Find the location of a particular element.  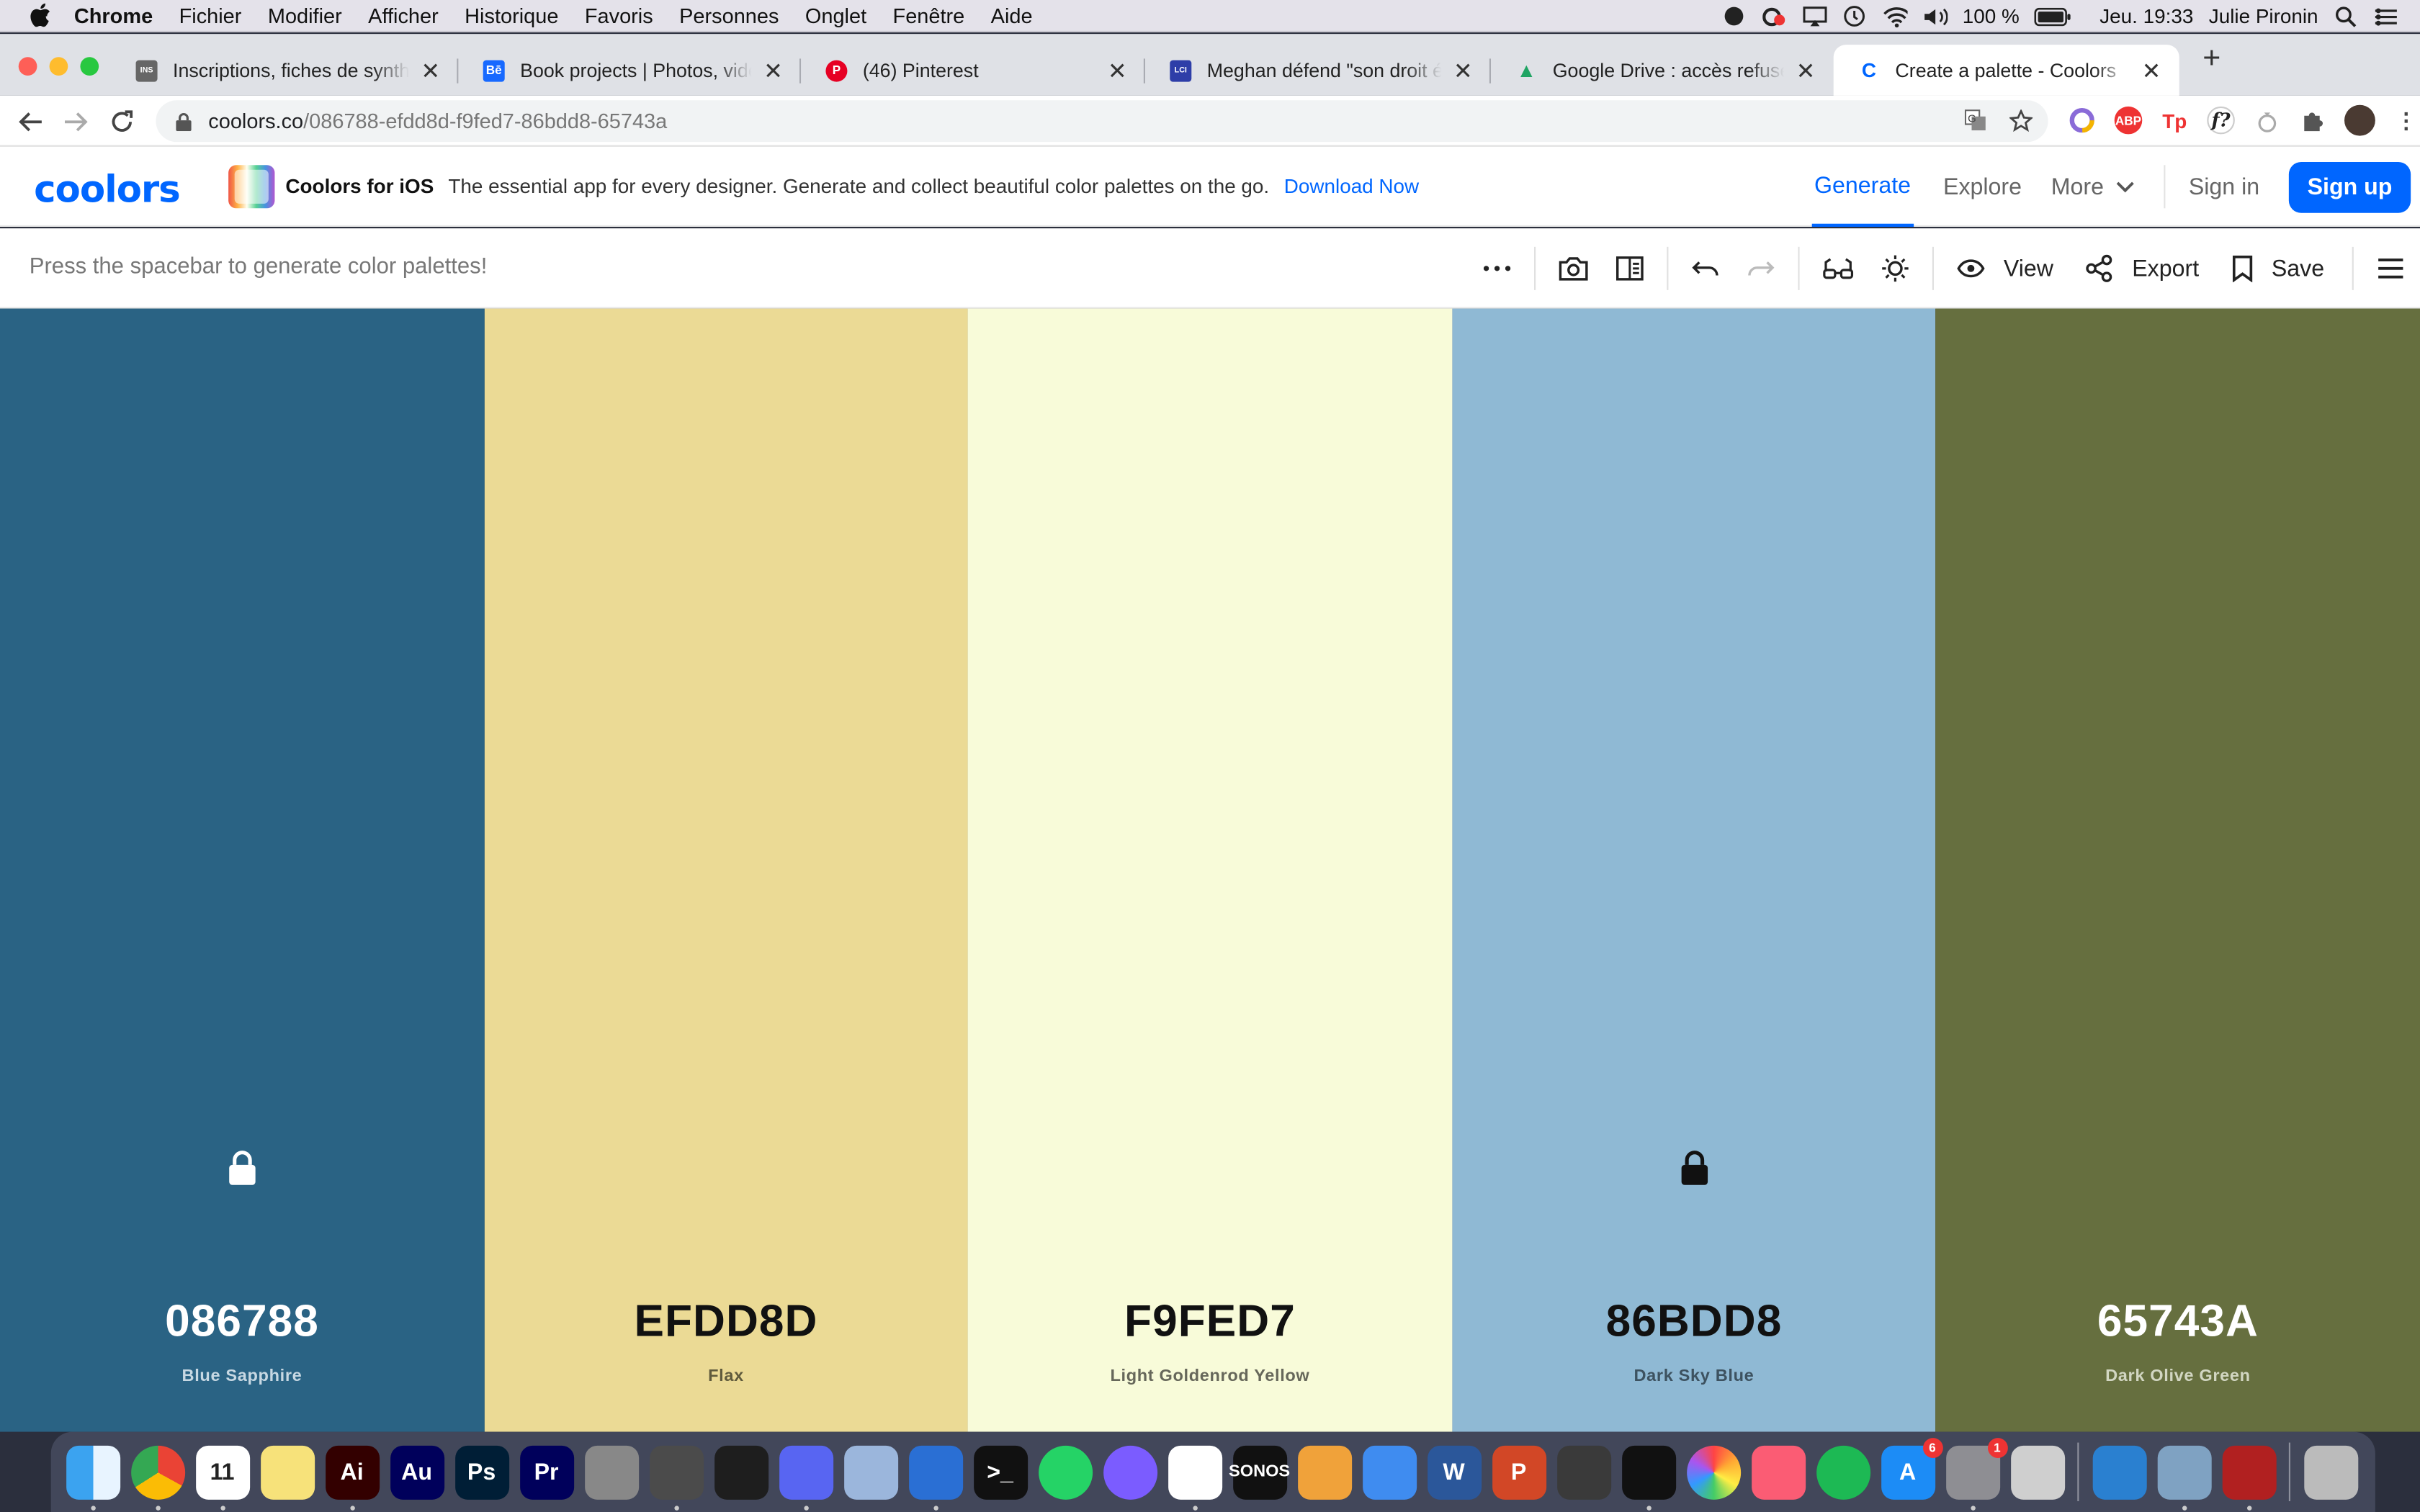

pages-icon is located at coordinates (1324, 1471).